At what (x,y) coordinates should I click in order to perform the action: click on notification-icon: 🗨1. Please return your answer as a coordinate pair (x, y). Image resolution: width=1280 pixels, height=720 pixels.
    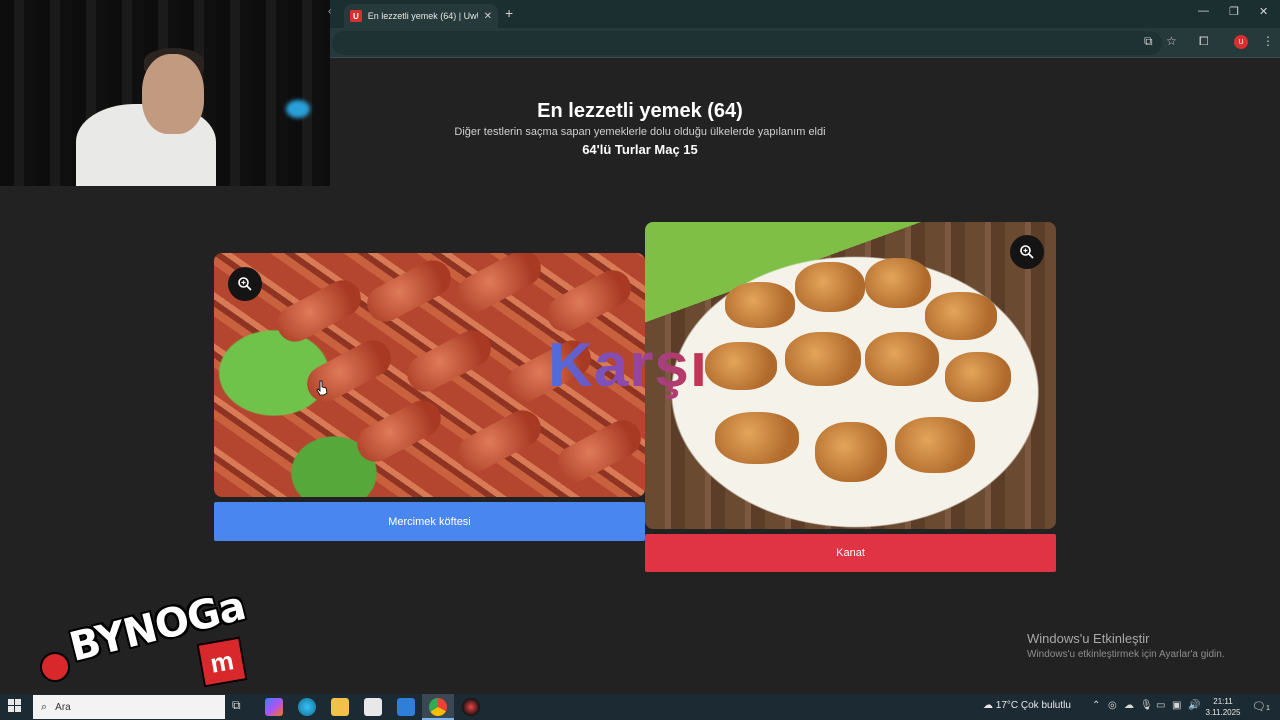
    Looking at the image, I should click on (1261, 706).